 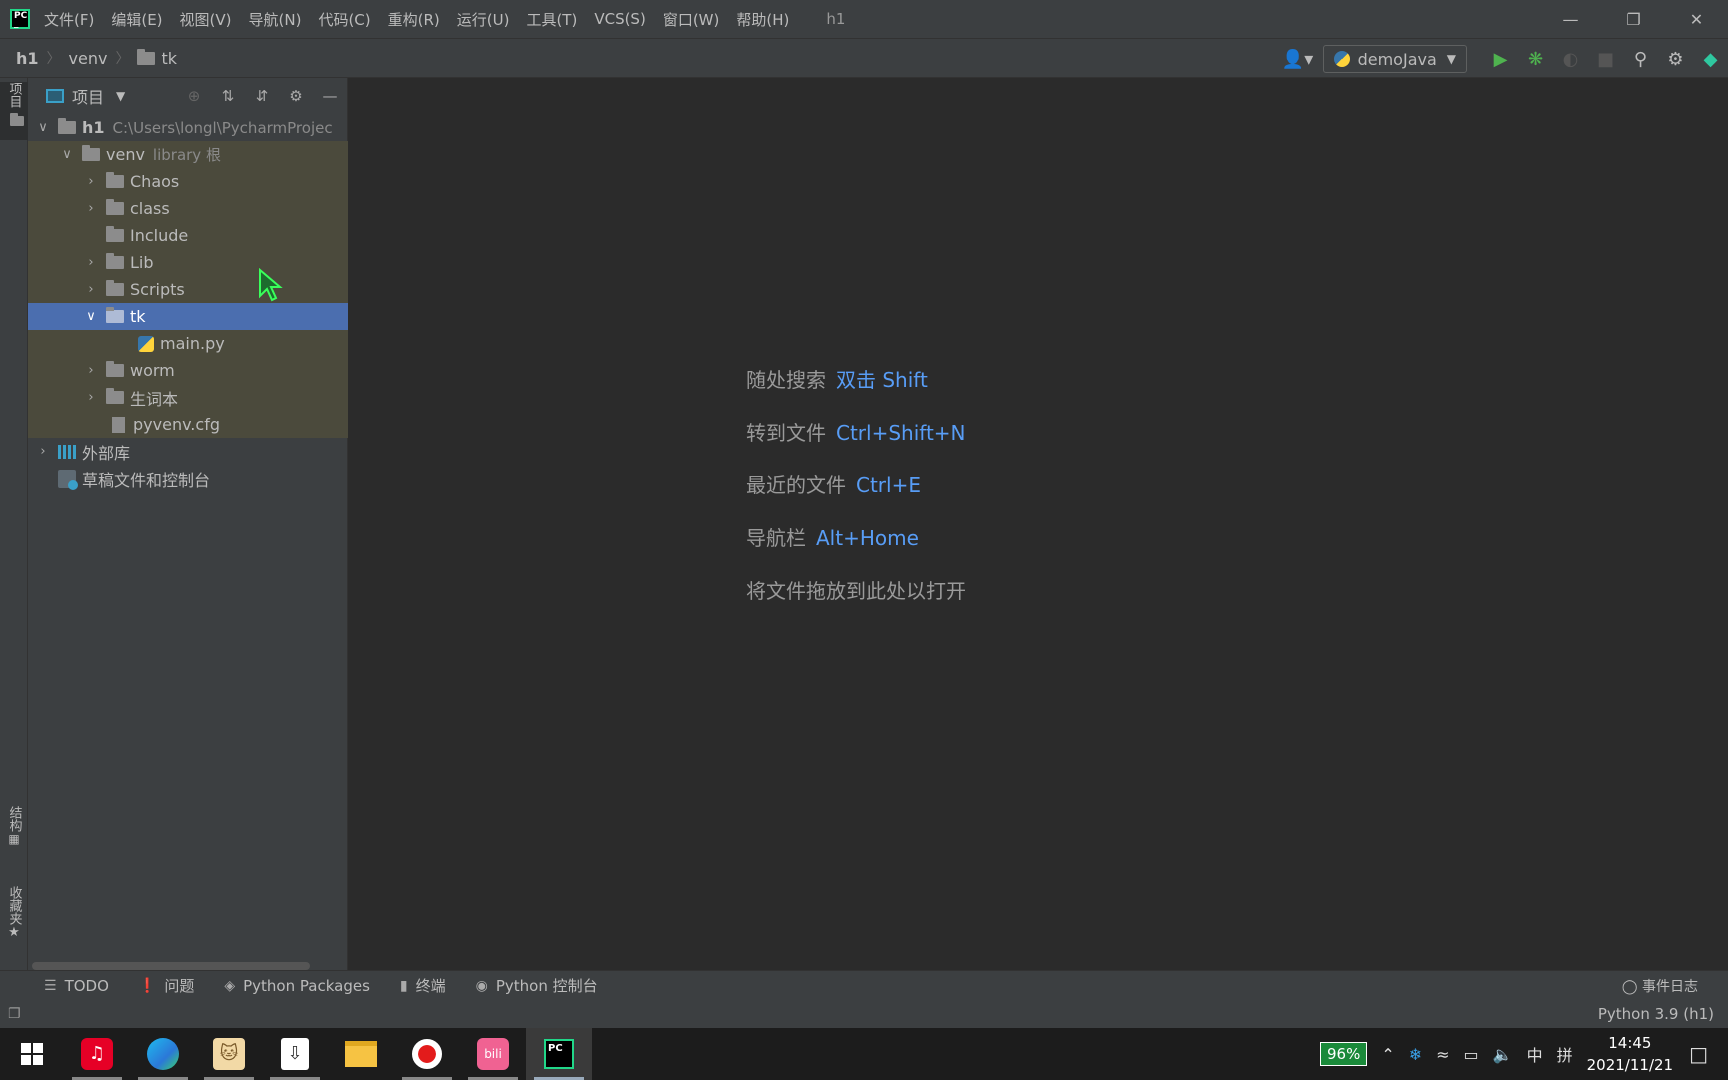 I want to click on tree-item-venv: ∨ venv library 根, so click(x=188, y=154).